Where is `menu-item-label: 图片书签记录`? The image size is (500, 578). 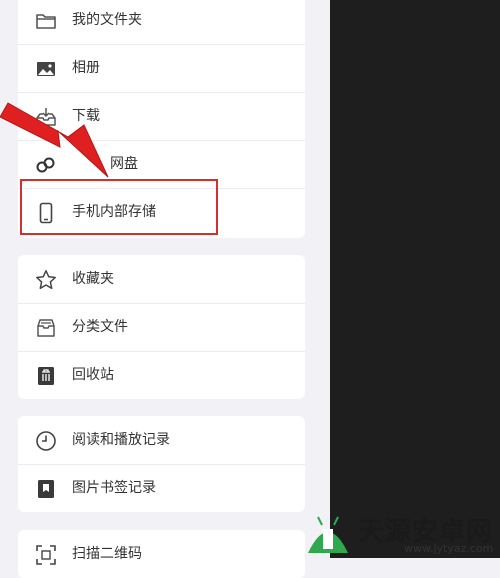 menu-item-label: 图片书签记录 is located at coordinates (114, 488).